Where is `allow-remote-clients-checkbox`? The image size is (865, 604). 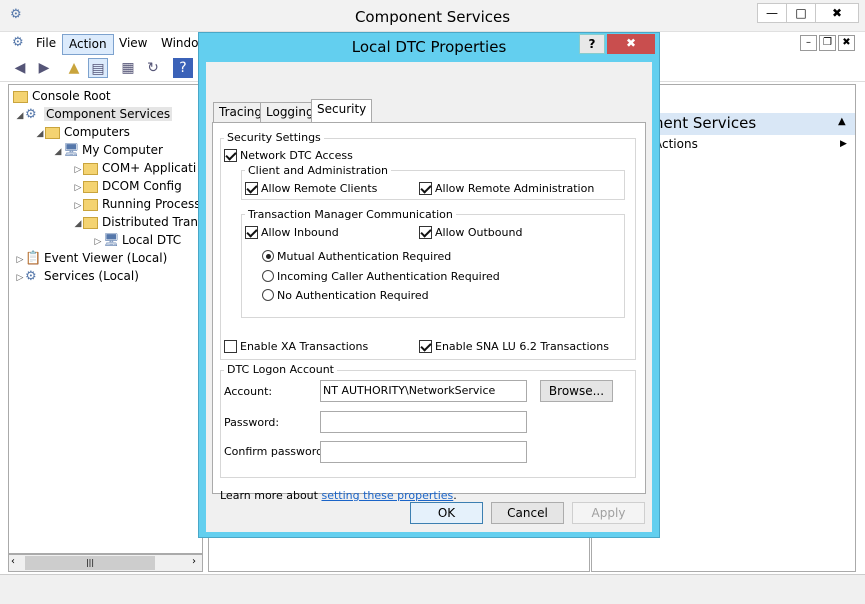 allow-remote-clients-checkbox is located at coordinates (251, 188).